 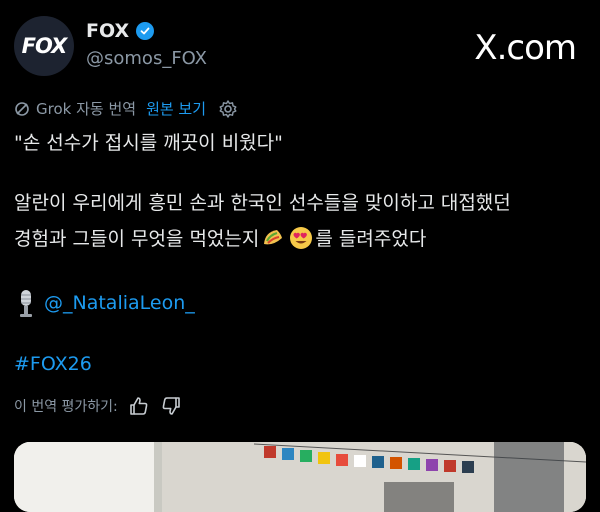 I want to click on translation-bar: Grok 자동 번역 원본 보기, so click(x=126, y=108).